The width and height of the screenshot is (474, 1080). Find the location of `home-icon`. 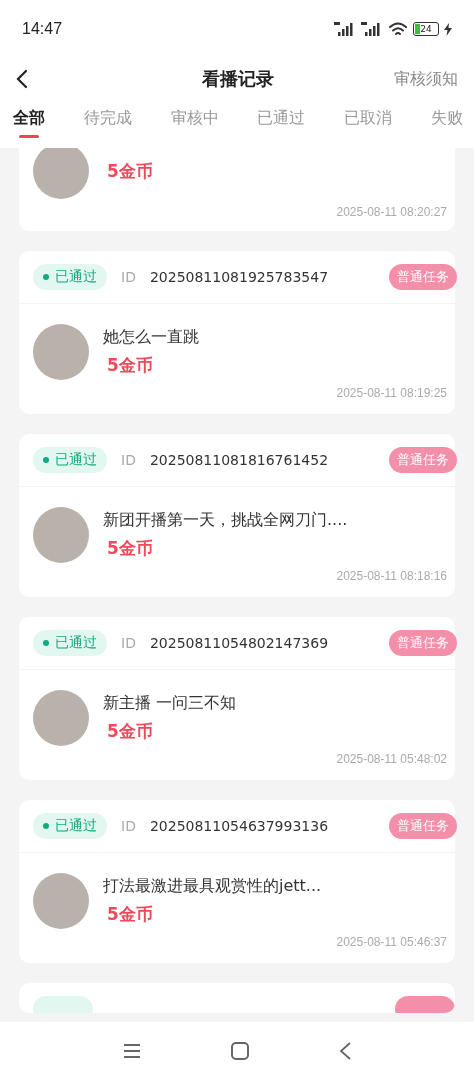

home-icon is located at coordinates (240, 1051).